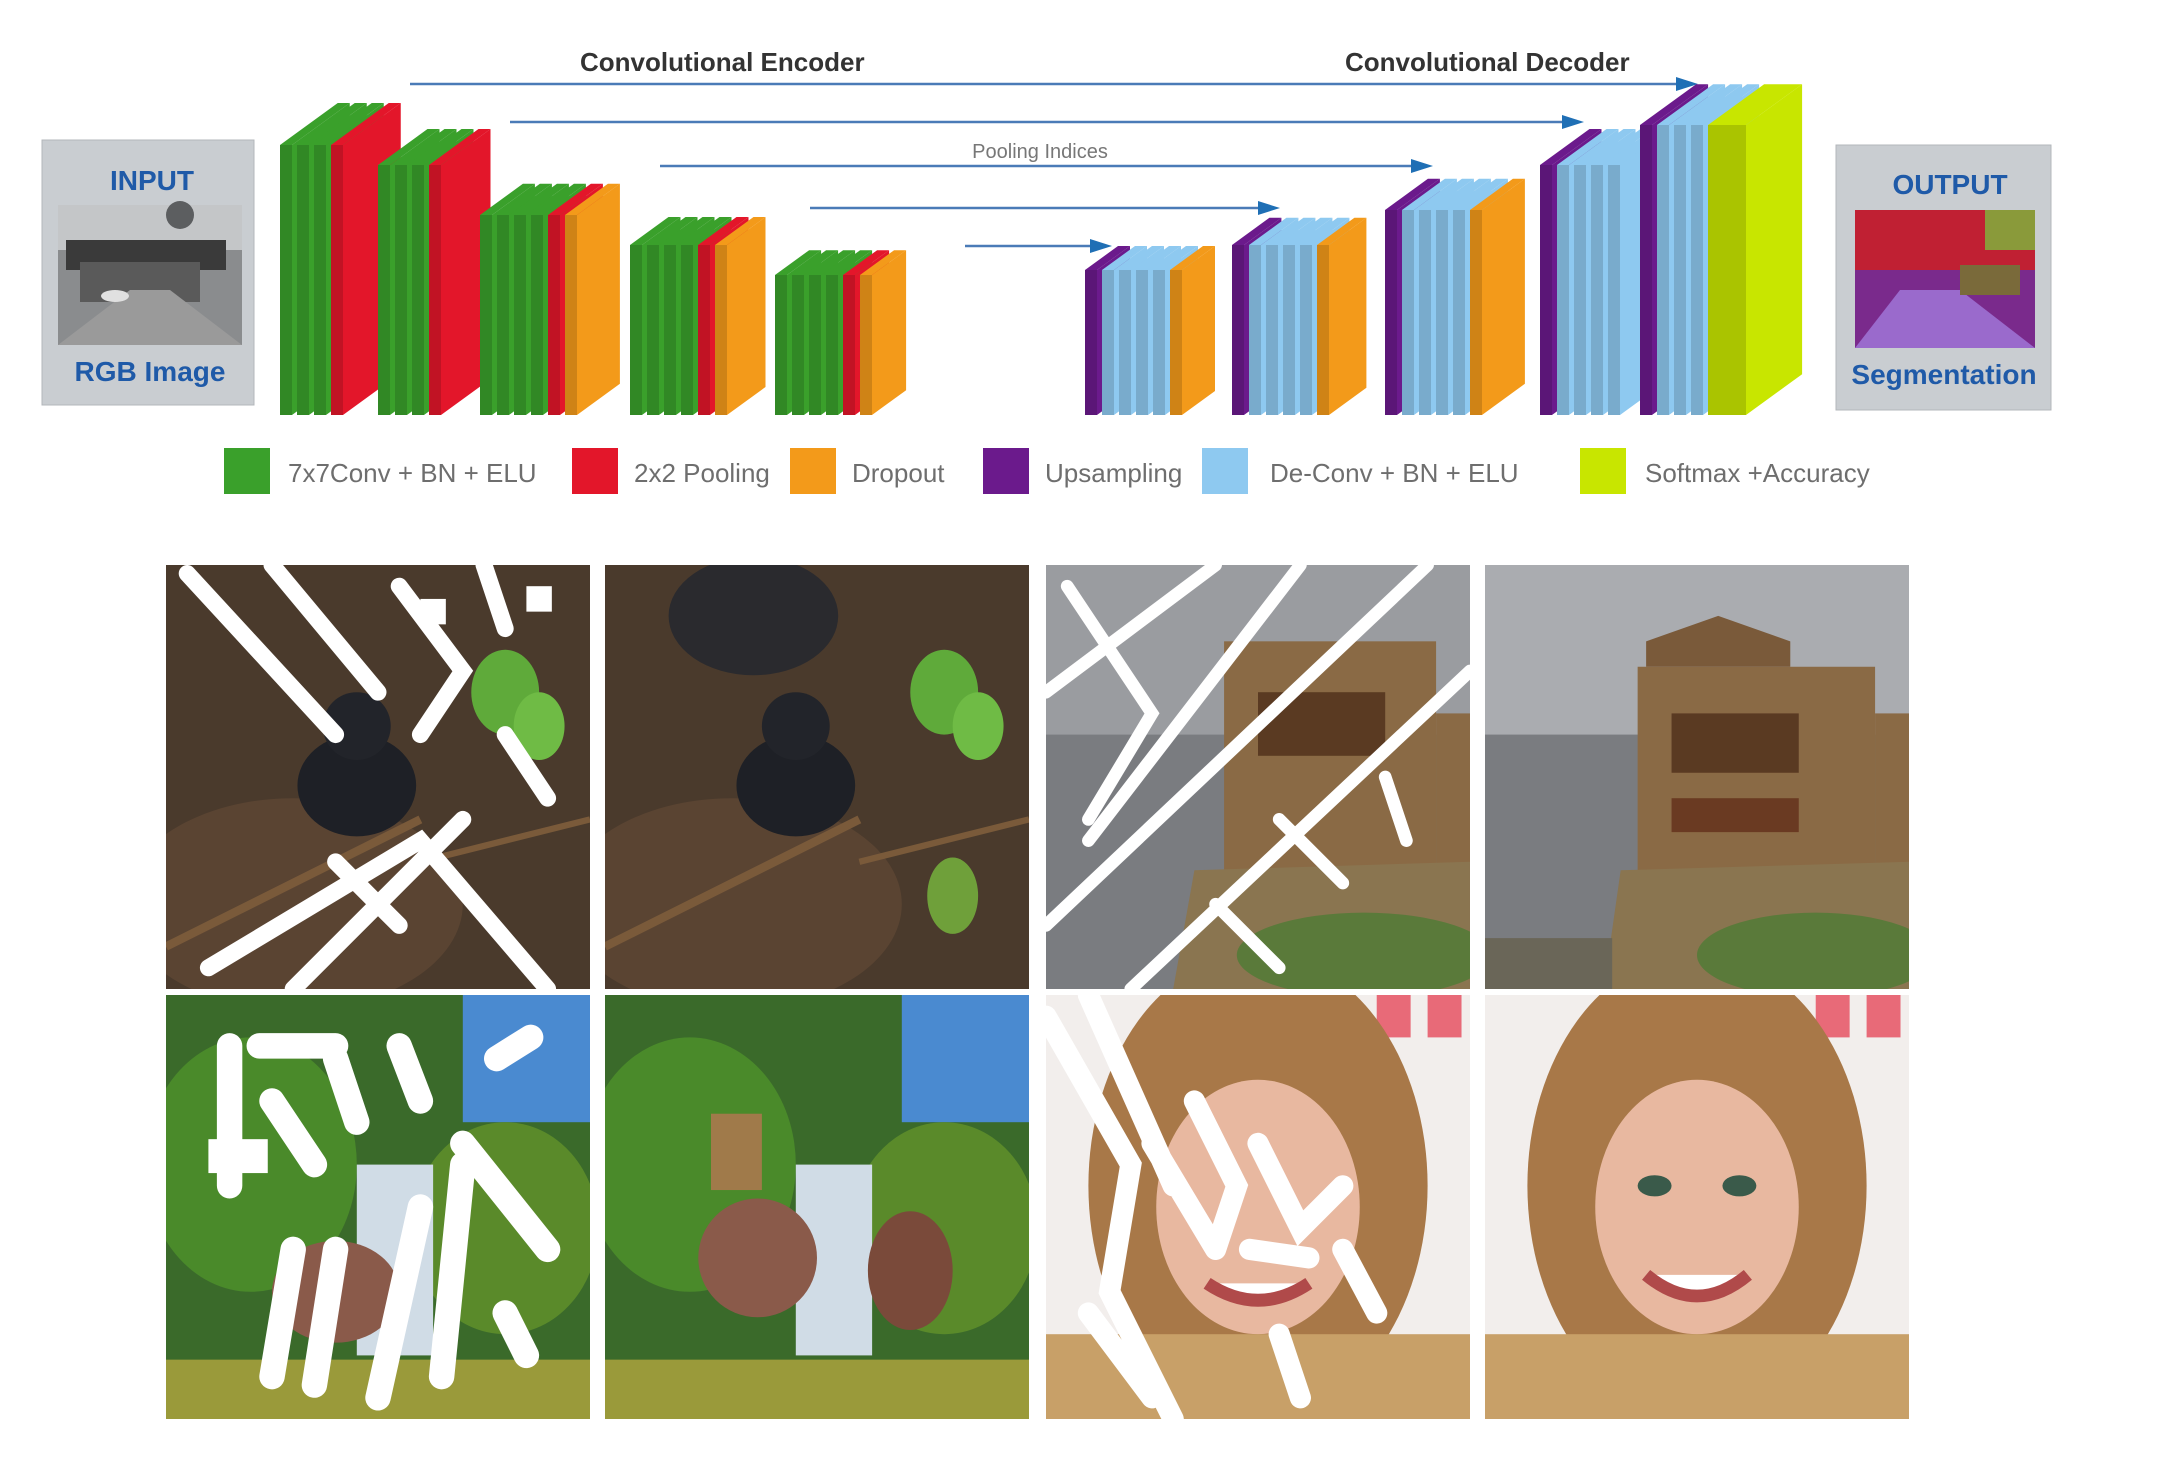 This screenshot has width=2166, height=1458. What do you see at coordinates (813, 471) in the screenshot?
I see `legend-swatch-dropout` at bounding box center [813, 471].